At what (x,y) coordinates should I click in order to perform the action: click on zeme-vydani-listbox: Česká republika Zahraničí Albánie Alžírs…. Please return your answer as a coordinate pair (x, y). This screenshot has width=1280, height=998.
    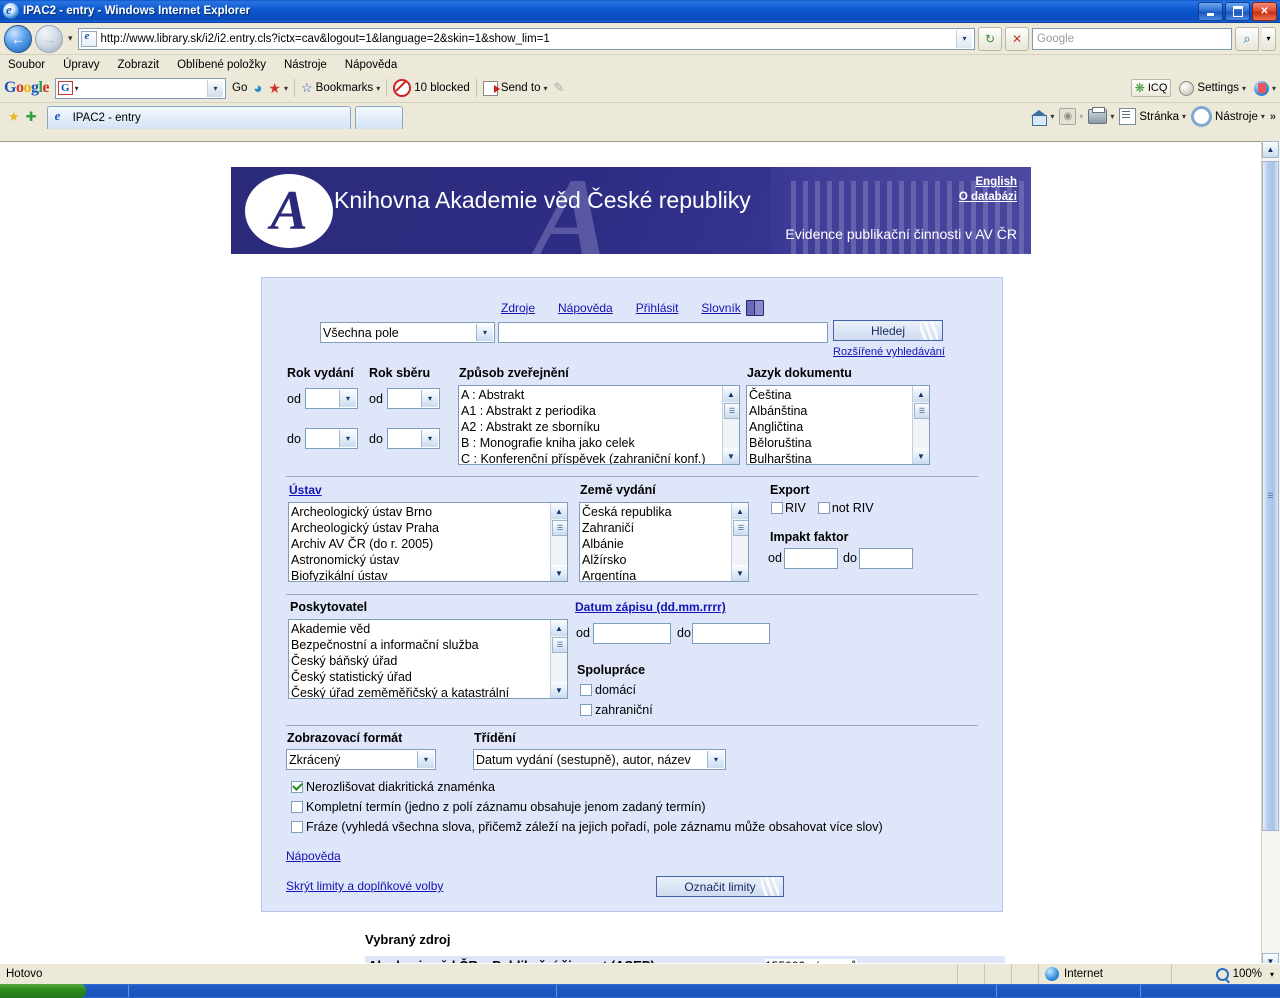
    Looking at the image, I should click on (664, 542).